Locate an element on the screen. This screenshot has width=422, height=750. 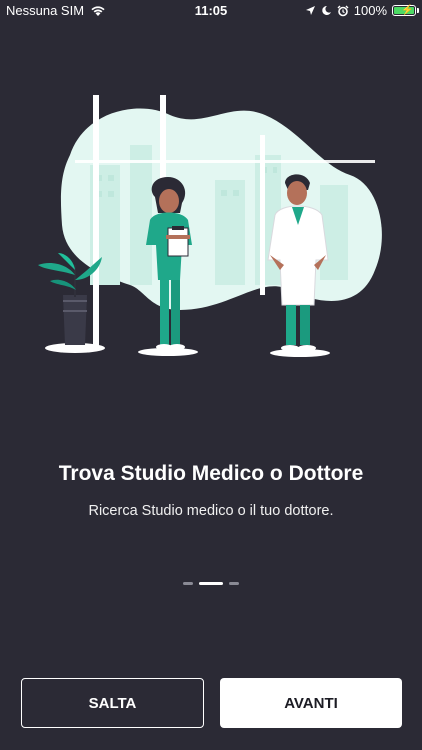
battery-icon: ⚡ is located at coordinates (405, 10).